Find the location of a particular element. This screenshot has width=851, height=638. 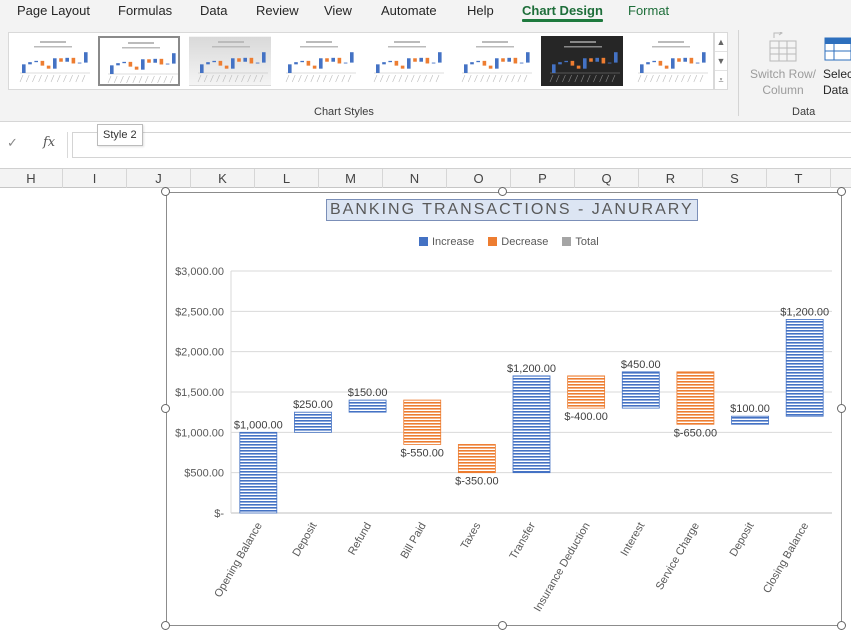

chart-style-1-thumbnail is located at coordinates (52, 61).